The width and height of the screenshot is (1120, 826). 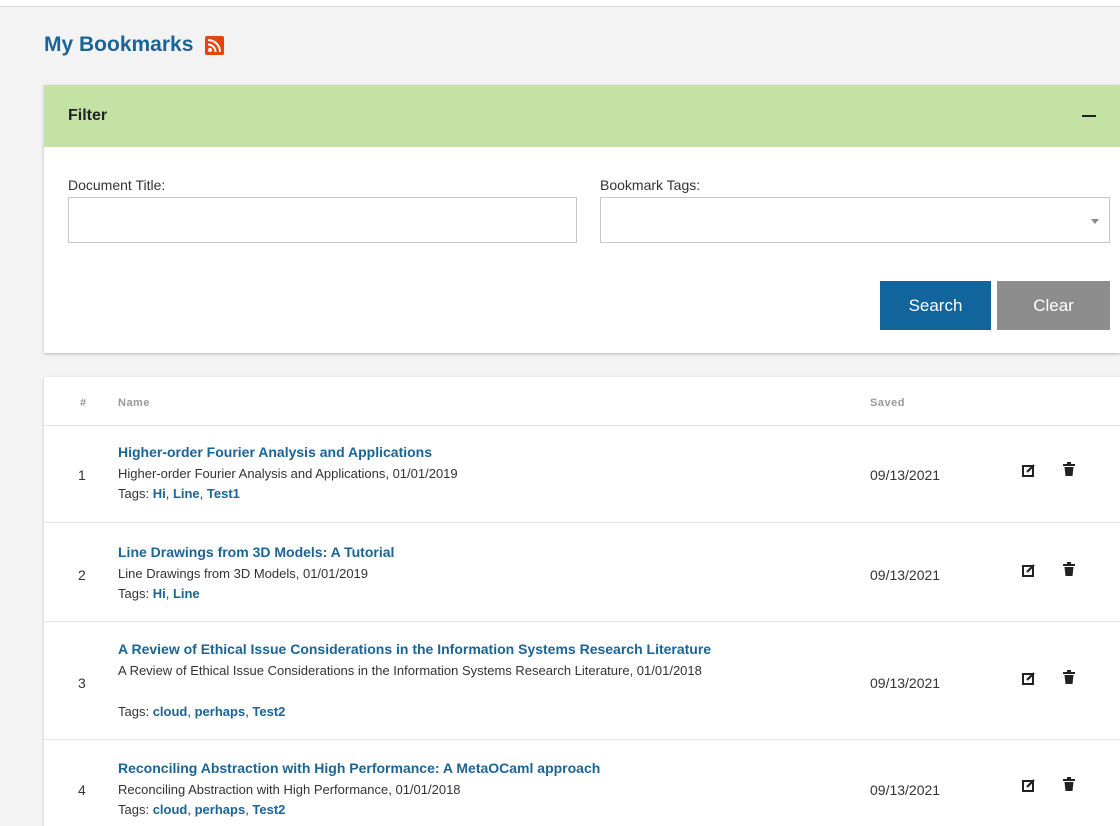 What do you see at coordinates (1089, 116) in the screenshot?
I see `minus-icon` at bounding box center [1089, 116].